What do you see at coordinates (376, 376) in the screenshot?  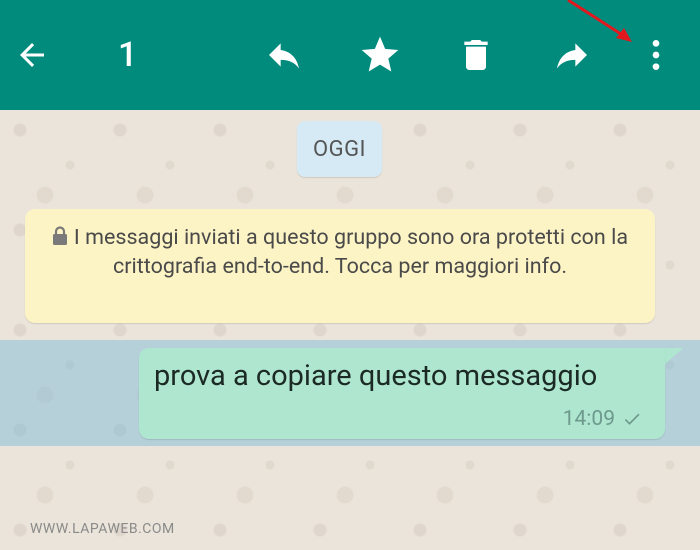 I see `message-text: prova a copiare questo messaggio` at bounding box center [376, 376].